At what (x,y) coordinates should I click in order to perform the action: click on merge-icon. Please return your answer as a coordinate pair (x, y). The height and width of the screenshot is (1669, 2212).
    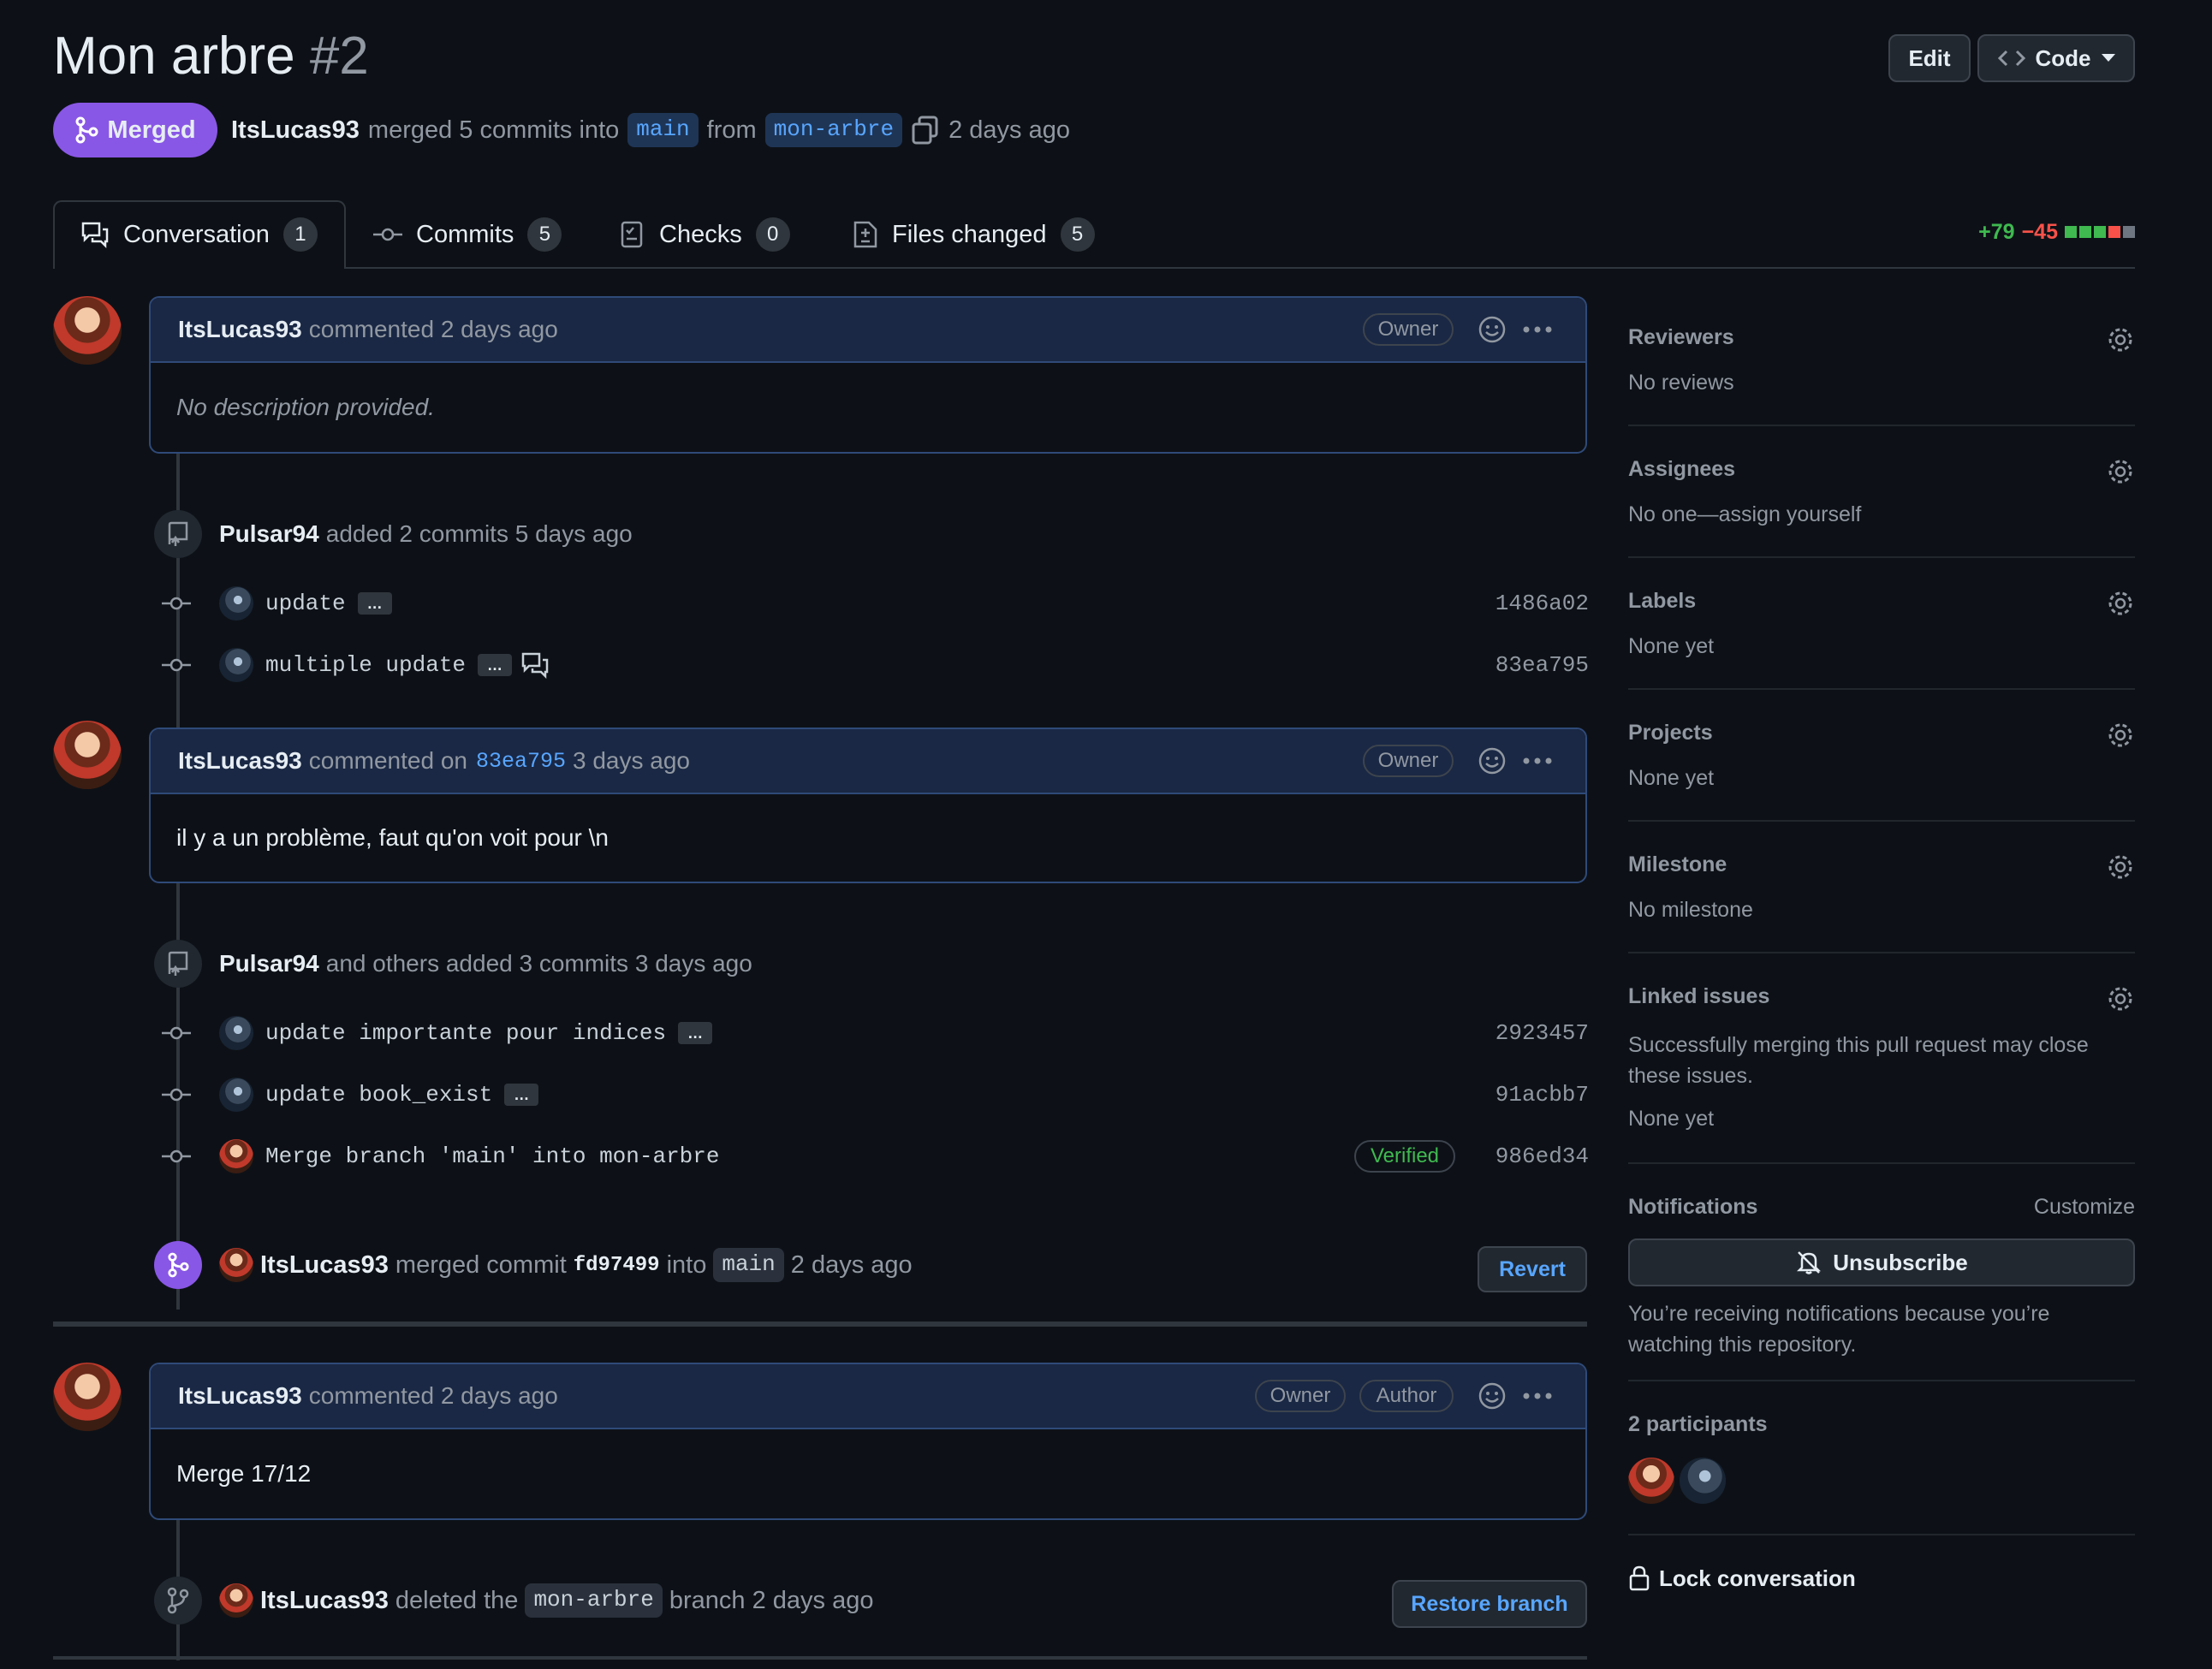
    Looking at the image, I should click on (86, 130).